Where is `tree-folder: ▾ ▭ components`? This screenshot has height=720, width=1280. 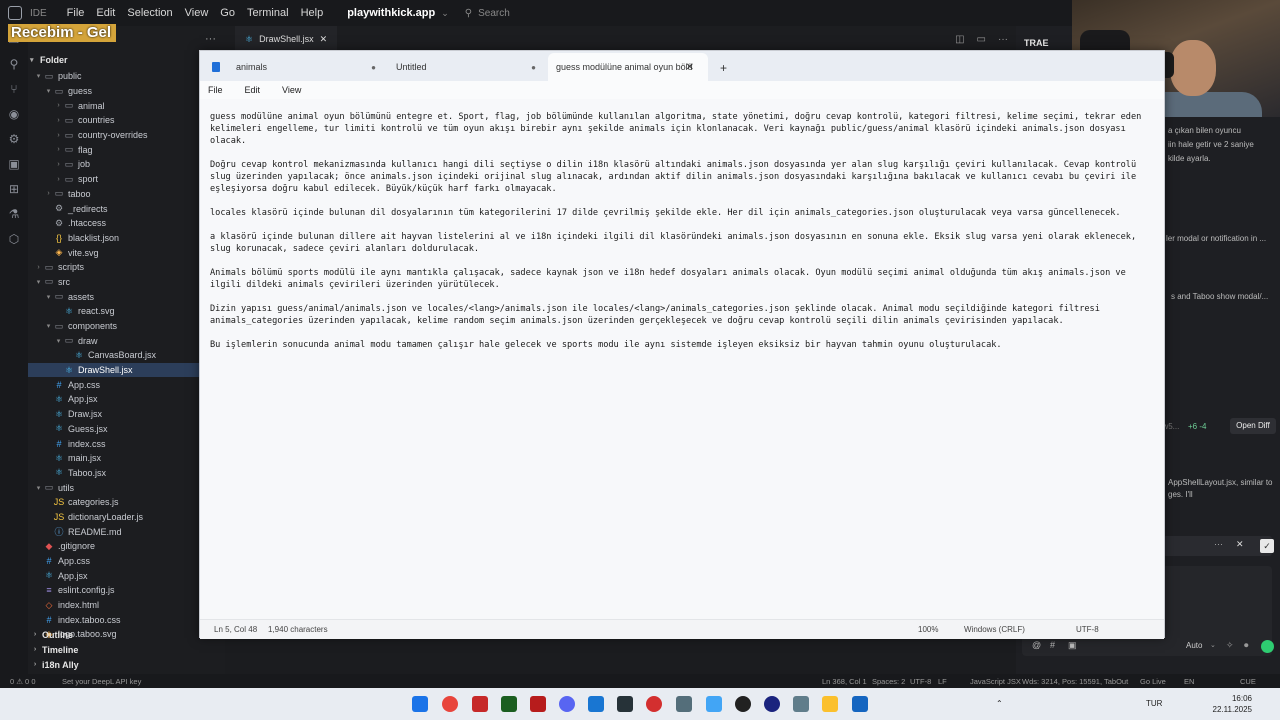 tree-folder: ▾ ▭ components is located at coordinates (126, 326).